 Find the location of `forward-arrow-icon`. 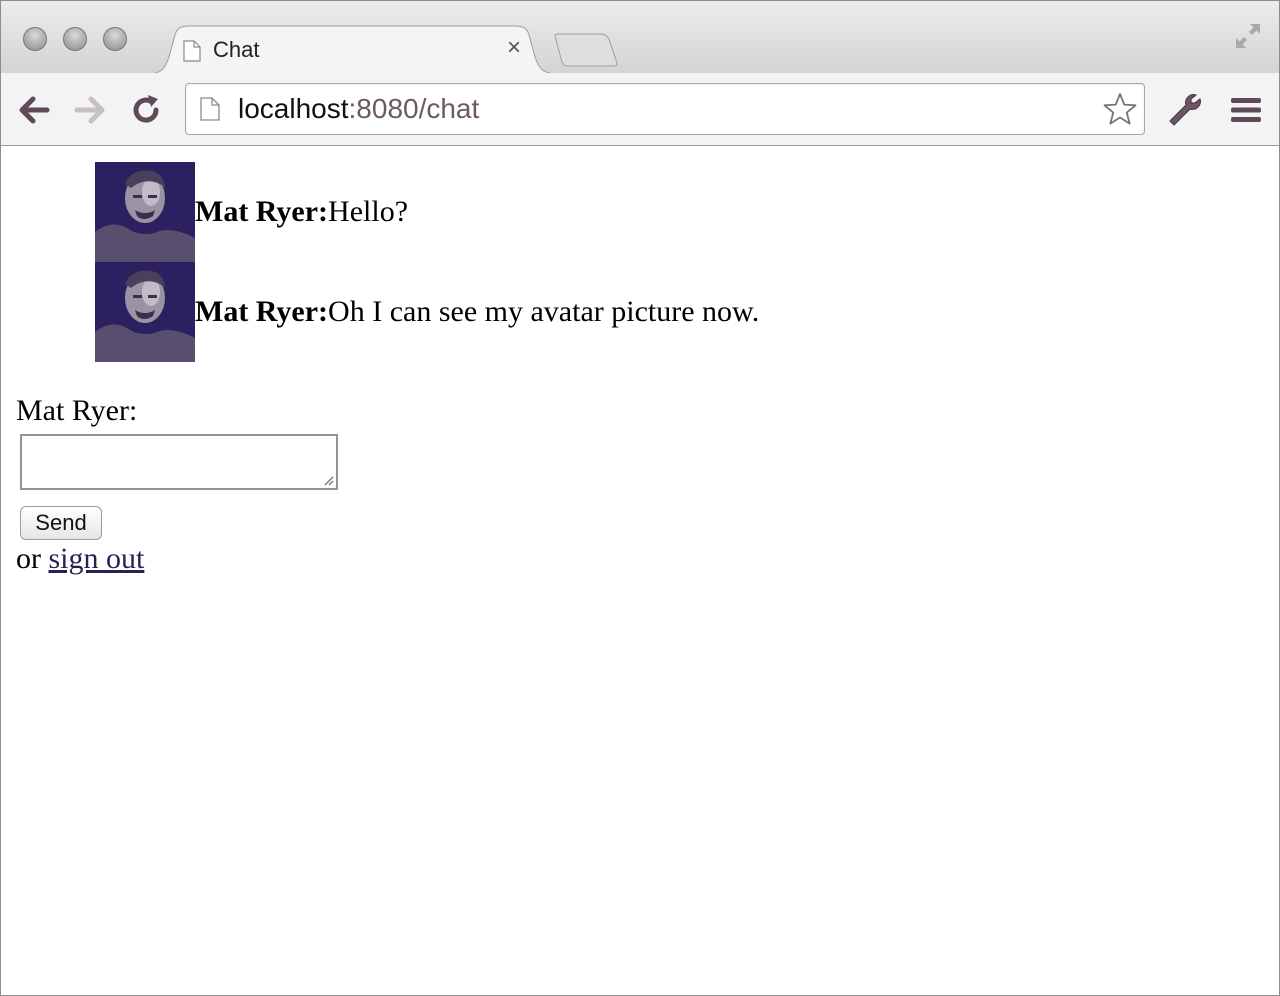

forward-arrow-icon is located at coordinates (90, 110).